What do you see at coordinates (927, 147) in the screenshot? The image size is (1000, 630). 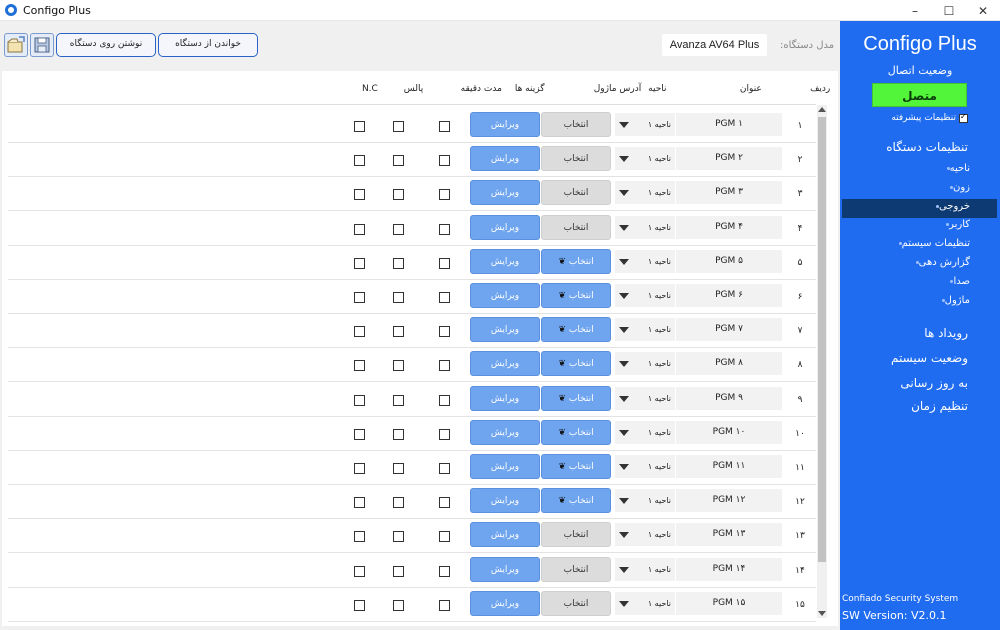 I see `device-settings-heading: تنظیمات دستگاه` at bounding box center [927, 147].